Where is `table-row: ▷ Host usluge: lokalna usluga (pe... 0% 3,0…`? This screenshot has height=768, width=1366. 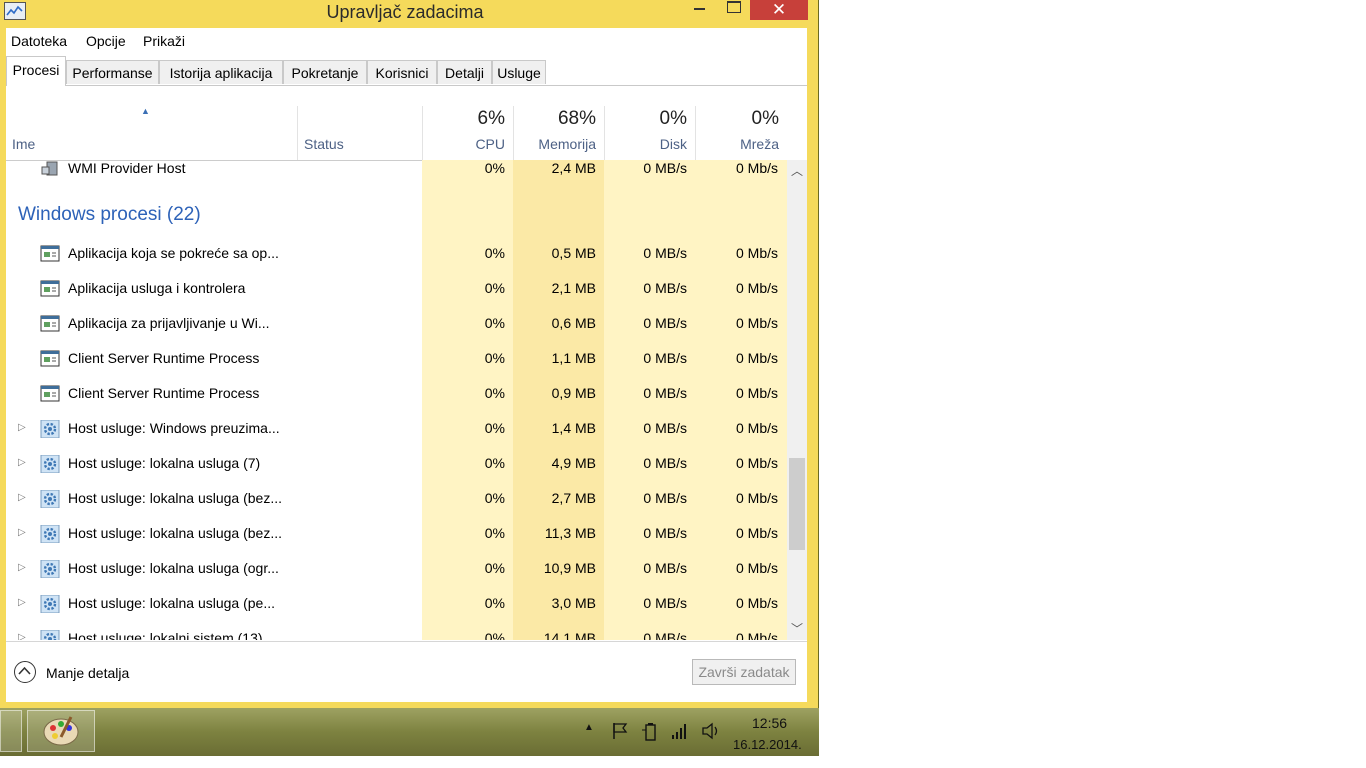
table-row: ▷ Host usluge: lokalna usluga (pe... 0% 3,0… is located at coordinates (396, 604).